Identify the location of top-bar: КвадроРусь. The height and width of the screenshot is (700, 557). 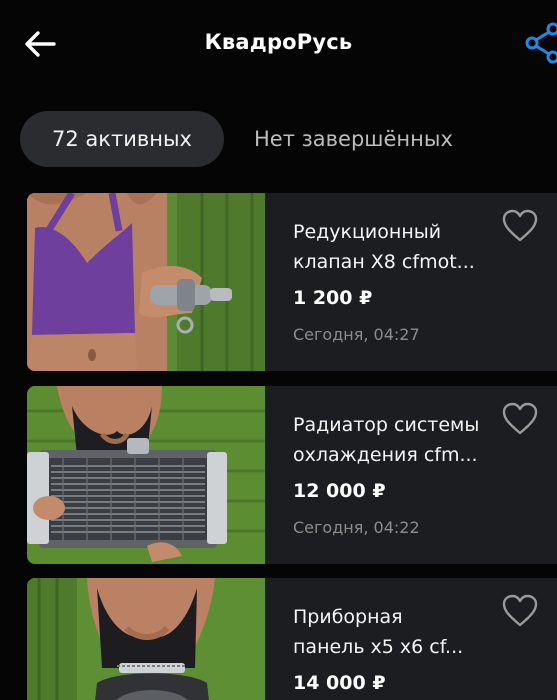
(278, 46).